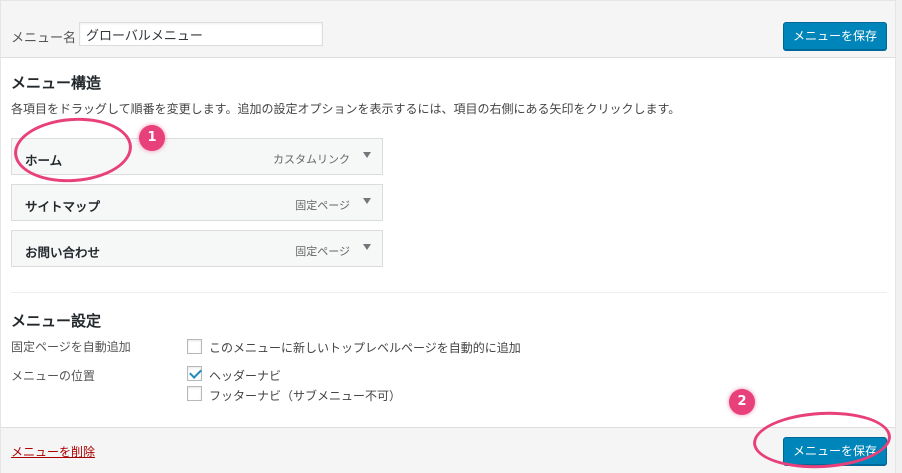 This screenshot has width=902, height=473. What do you see at coordinates (194, 346) in the screenshot?
I see `auto-add-checkbox` at bounding box center [194, 346].